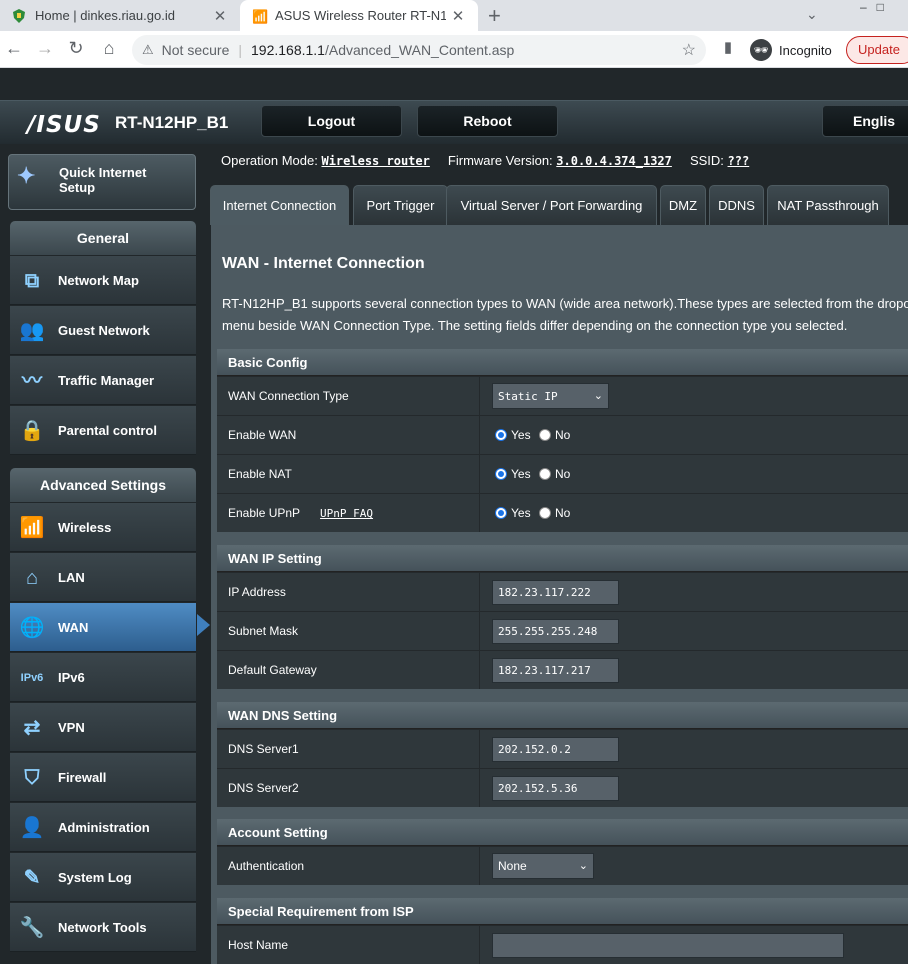 This screenshot has height=964, width=908. Describe the element at coordinates (872, 7) in the screenshot. I see `window-controls: – □` at that location.